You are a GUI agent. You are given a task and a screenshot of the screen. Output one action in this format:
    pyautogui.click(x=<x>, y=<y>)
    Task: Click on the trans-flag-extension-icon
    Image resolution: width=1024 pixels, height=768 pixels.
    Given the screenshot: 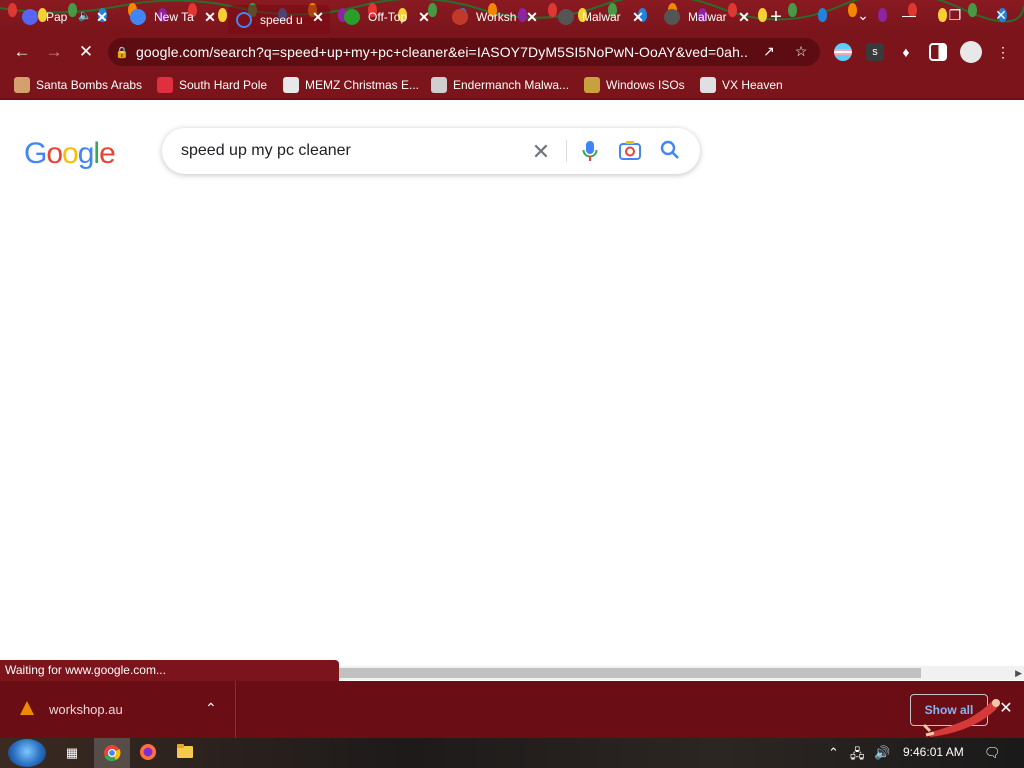 What is the action you would take?
    pyautogui.click(x=843, y=52)
    